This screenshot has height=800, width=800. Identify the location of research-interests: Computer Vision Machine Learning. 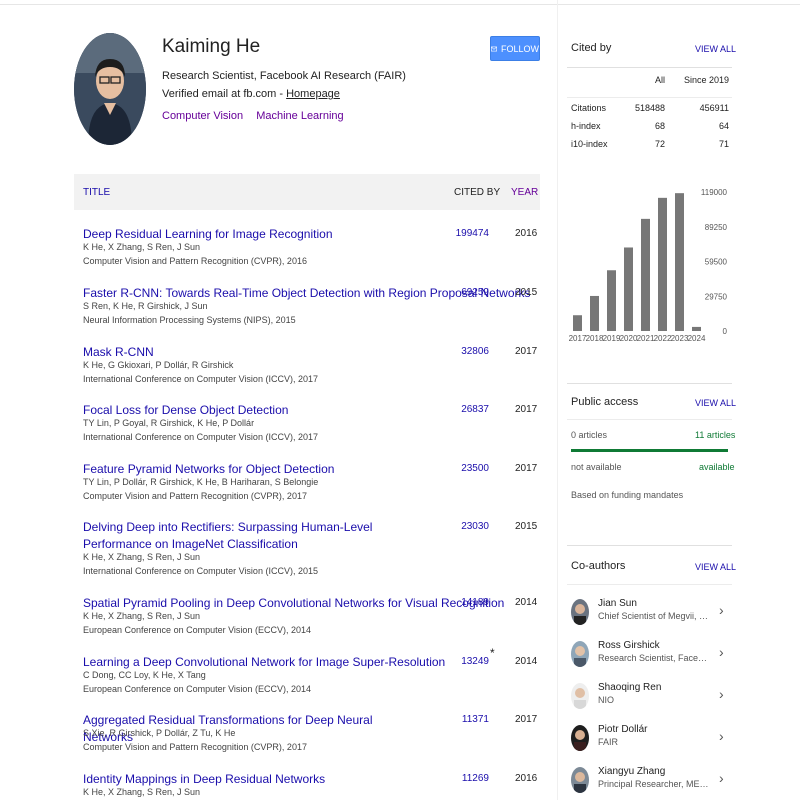
(258, 116).